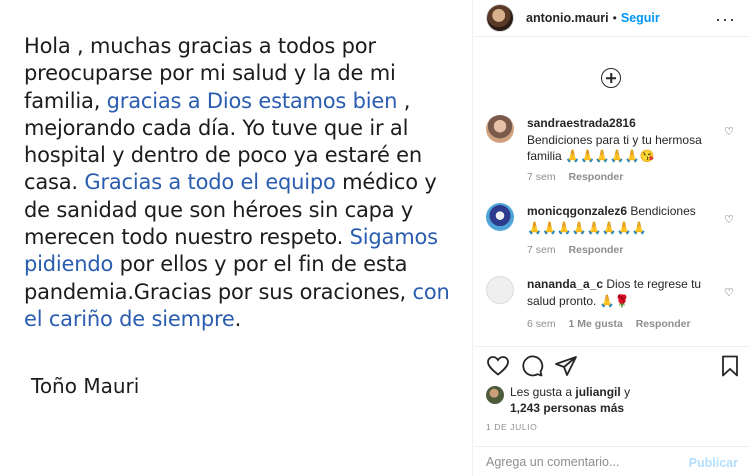 The width and height of the screenshot is (750, 476). What do you see at coordinates (610, 156) in the screenshot?
I see `comment-emojis: 🙏🙏🙏🙏🙏😘` at bounding box center [610, 156].